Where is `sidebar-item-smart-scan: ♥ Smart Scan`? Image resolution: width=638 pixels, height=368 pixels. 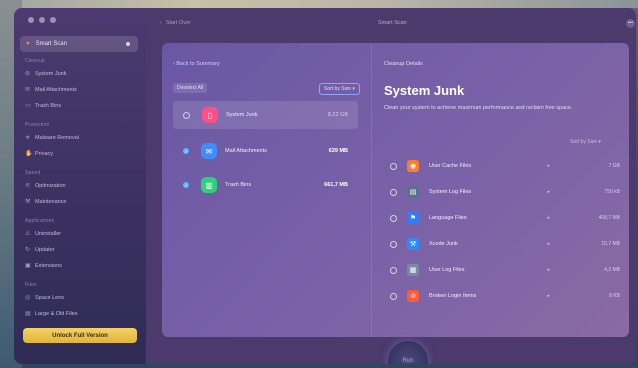 sidebar-item-smart-scan: ♥ Smart Scan is located at coordinates (79, 44).